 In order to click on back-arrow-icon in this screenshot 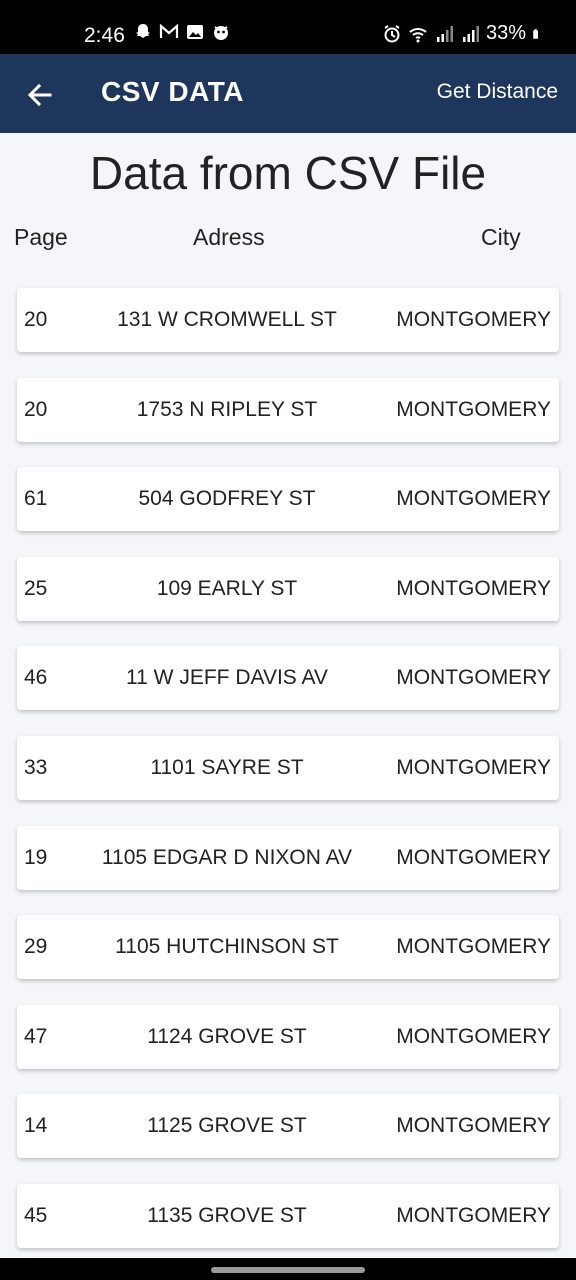, I will do `click(40, 95)`.